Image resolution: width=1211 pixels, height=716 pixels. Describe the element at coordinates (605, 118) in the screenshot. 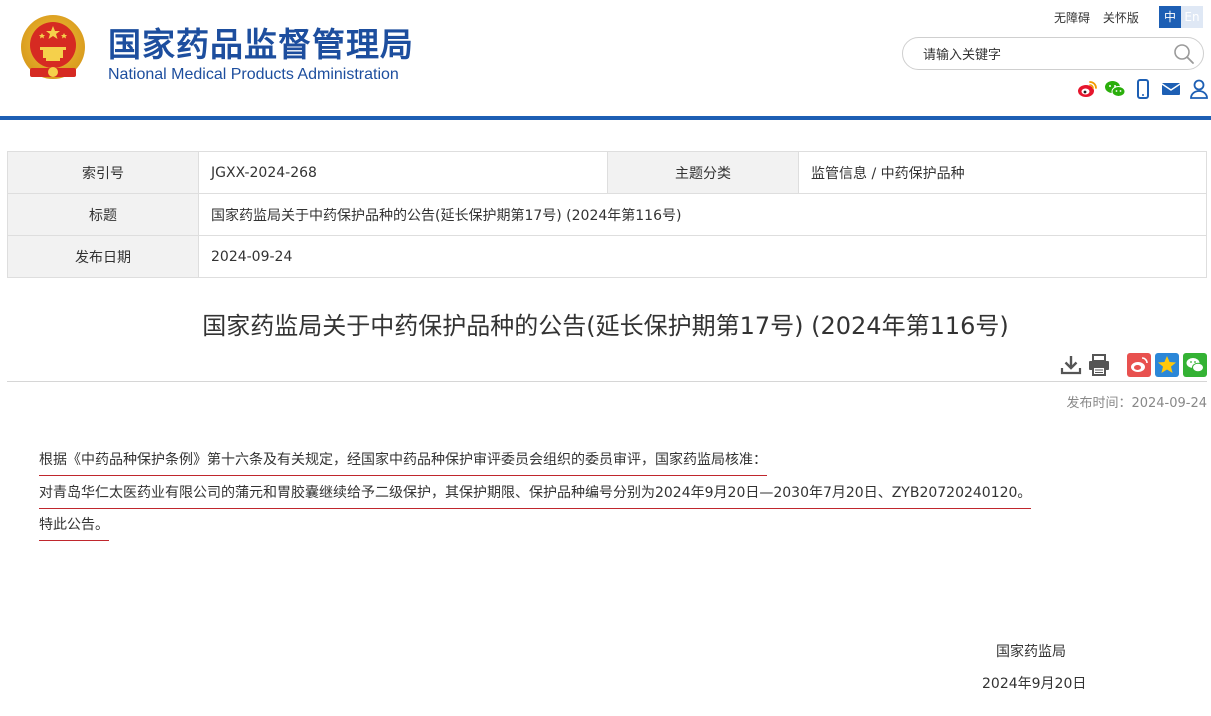

I see `header-divider-bar` at that location.